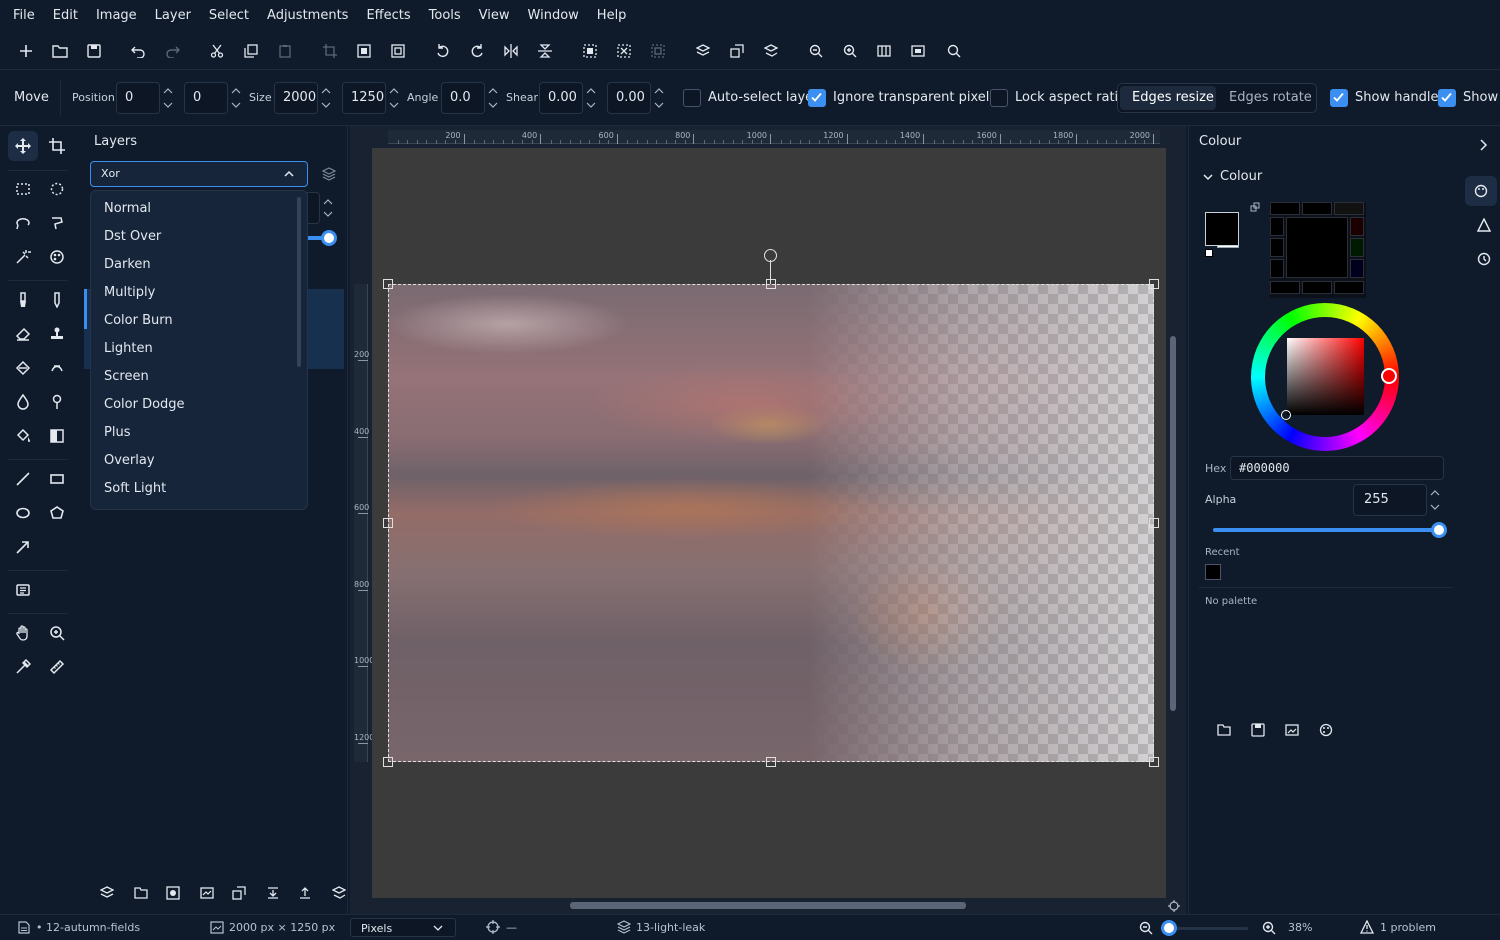 The width and height of the screenshot is (1500, 940). Describe the element at coordinates (23, 667) in the screenshot. I see `eyedropper-icon` at that location.